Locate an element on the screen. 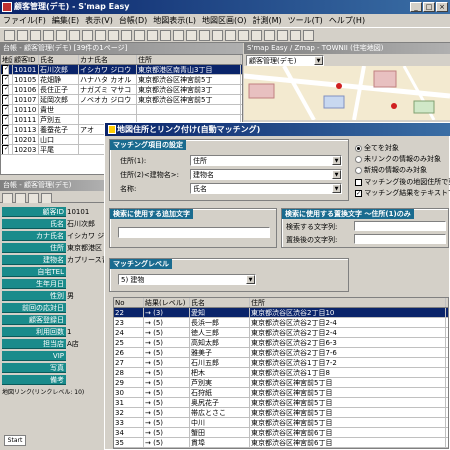  close-button: × is located at coordinates (442, 7).